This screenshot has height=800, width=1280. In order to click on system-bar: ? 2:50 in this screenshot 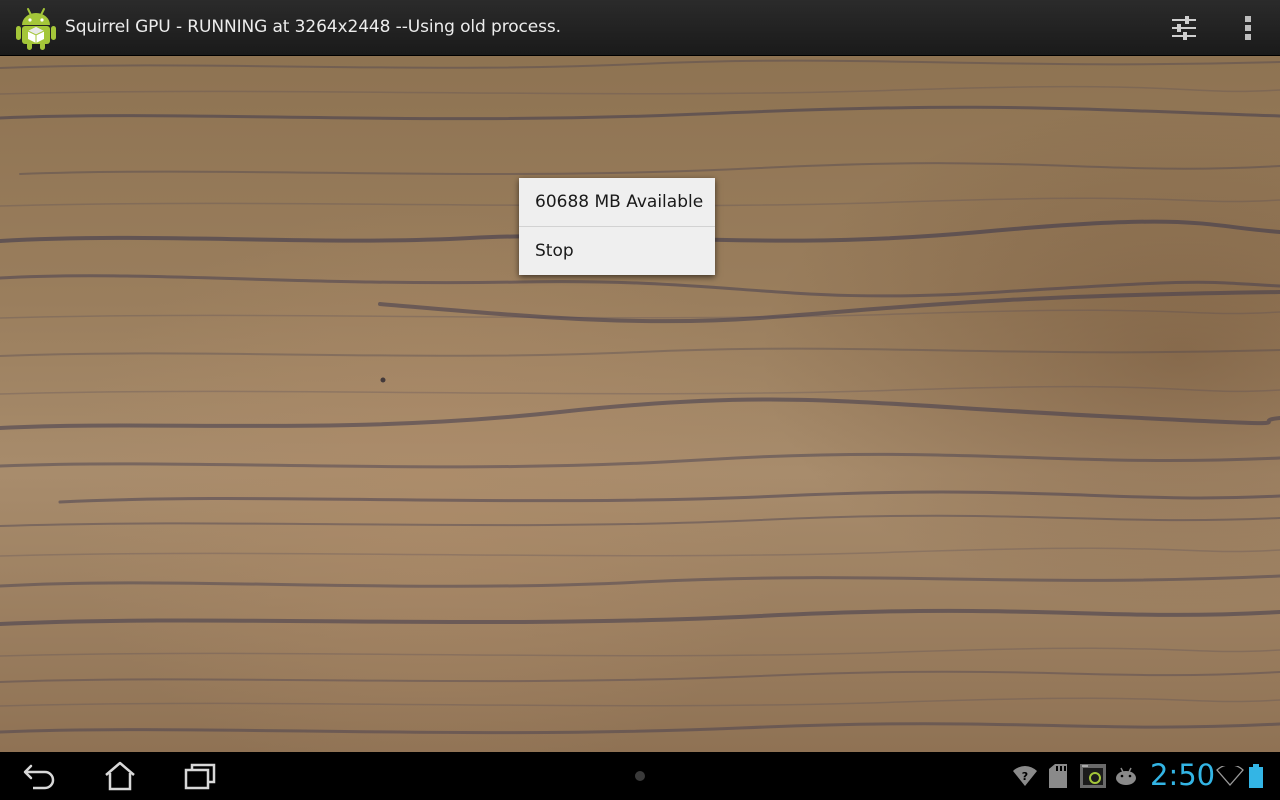, I will do `click(640, 776)`.